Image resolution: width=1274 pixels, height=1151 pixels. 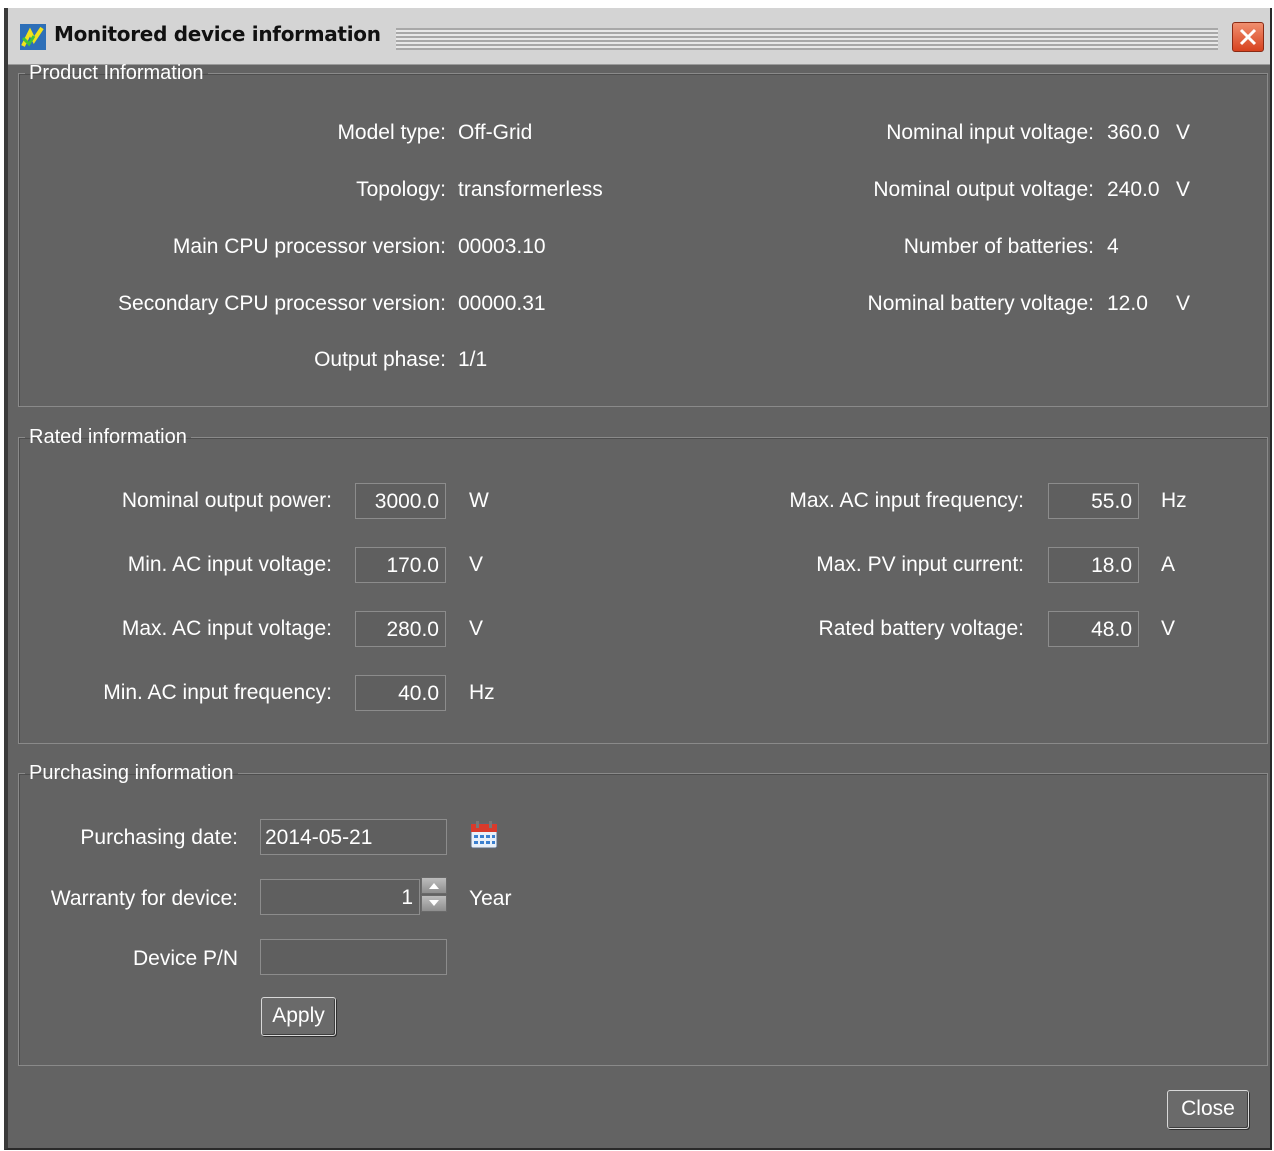 What do you see at coordinates (353, 957) in the screenshot?
I see `device-pn-field` at bounding box center [353, 957].